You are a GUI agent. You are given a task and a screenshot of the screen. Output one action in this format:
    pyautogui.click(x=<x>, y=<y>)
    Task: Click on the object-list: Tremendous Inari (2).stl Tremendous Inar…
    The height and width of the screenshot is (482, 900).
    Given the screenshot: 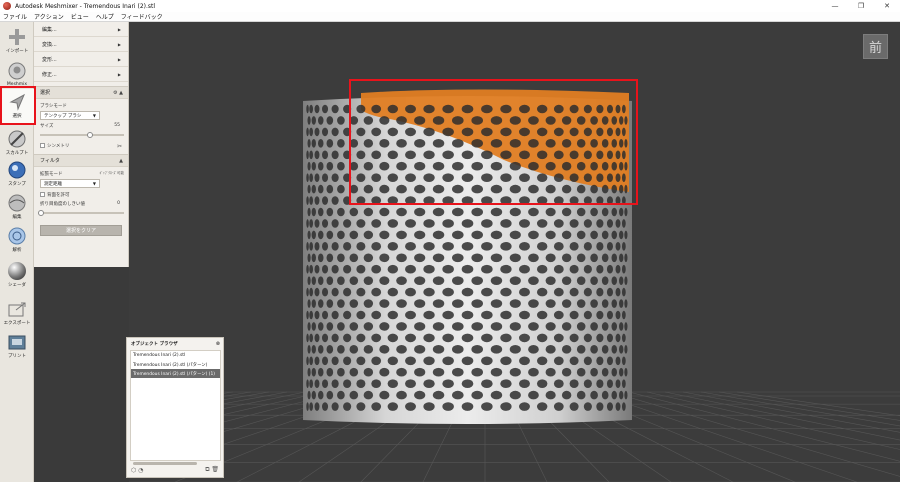 What is the action you would take?
    pyautogui.click(x=175, y=405)
    